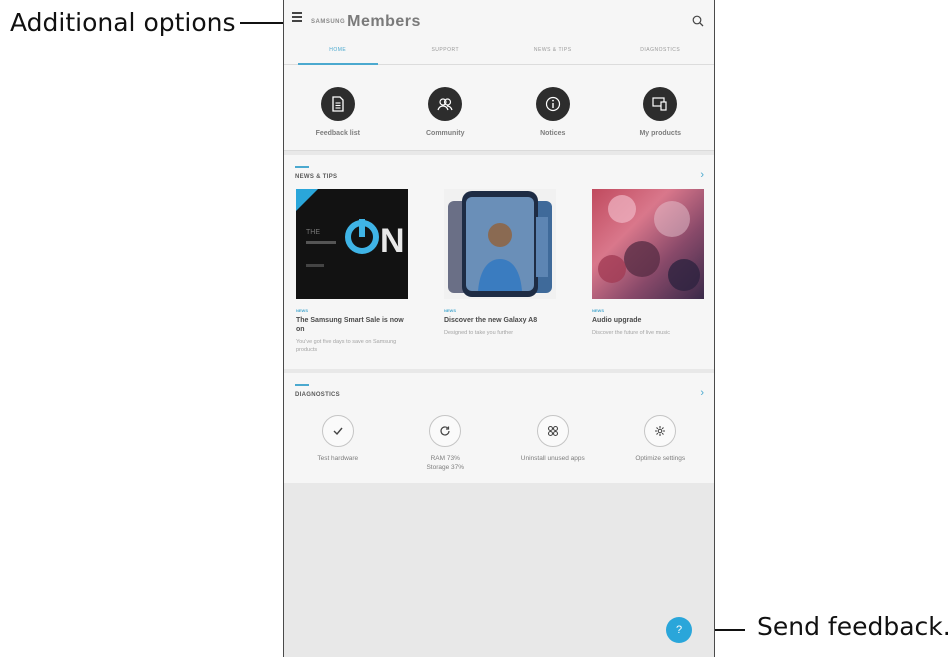 This screenshot has width=949, height=657. I want to click on refresh-icon, so click(445, 431).